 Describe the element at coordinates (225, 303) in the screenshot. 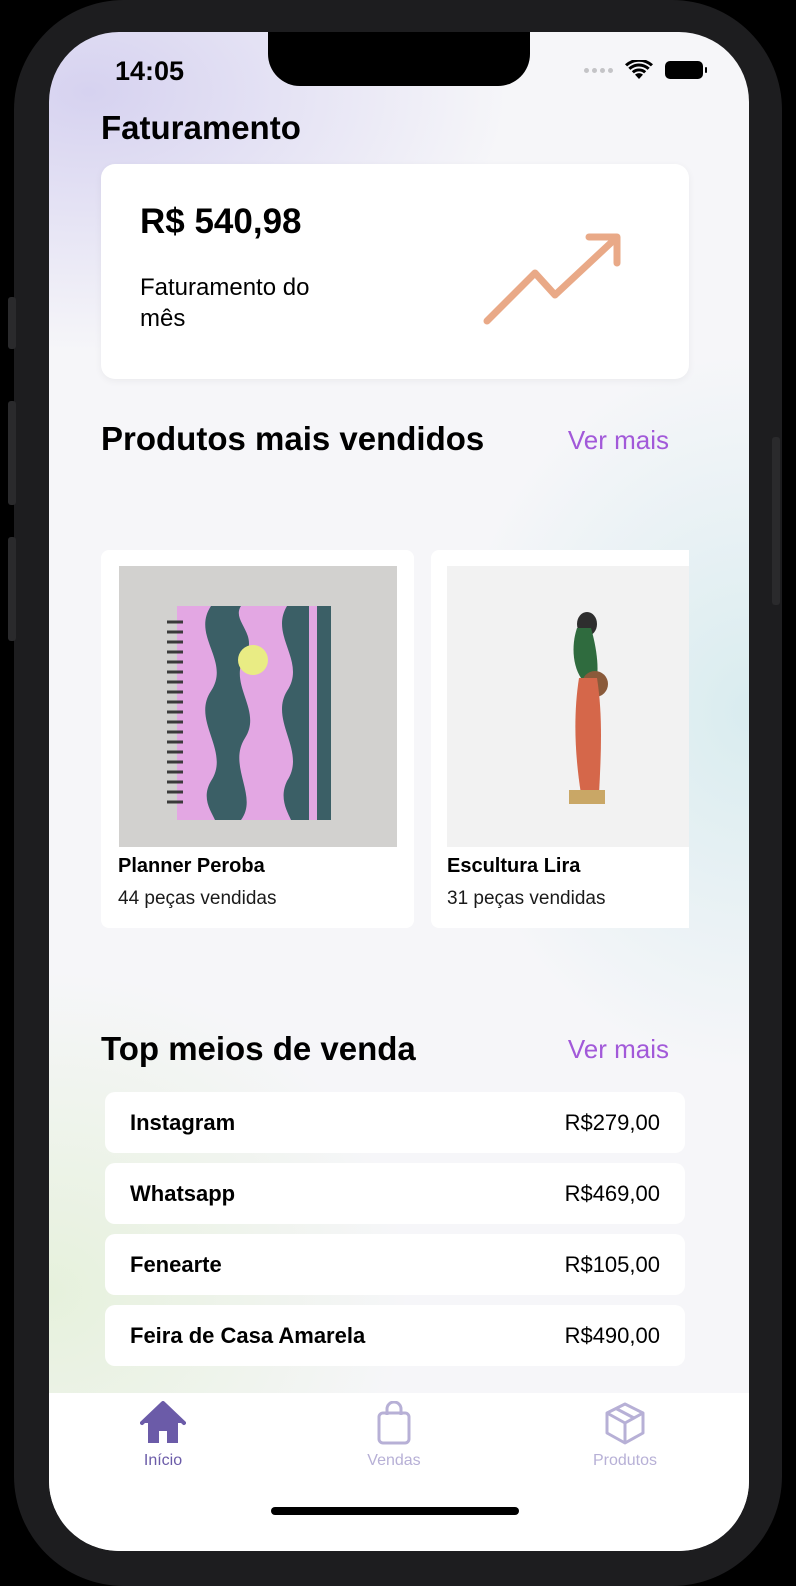

I see `revenue-label: Faturamento do mês` at that location.